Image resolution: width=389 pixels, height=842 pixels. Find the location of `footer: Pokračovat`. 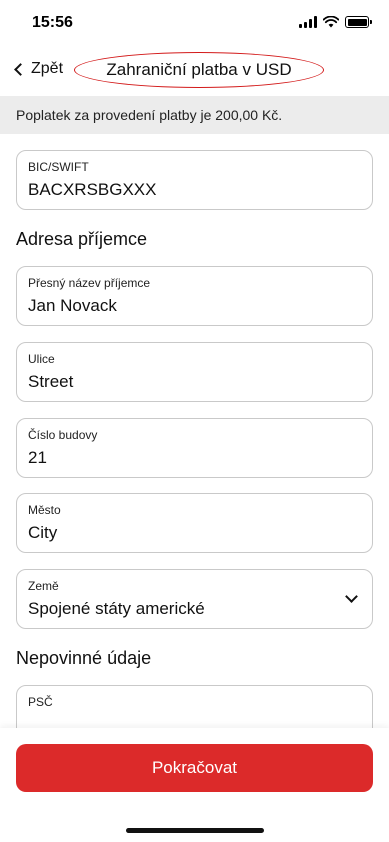

footer: Pokračovat is located at coordinates (194, 785).